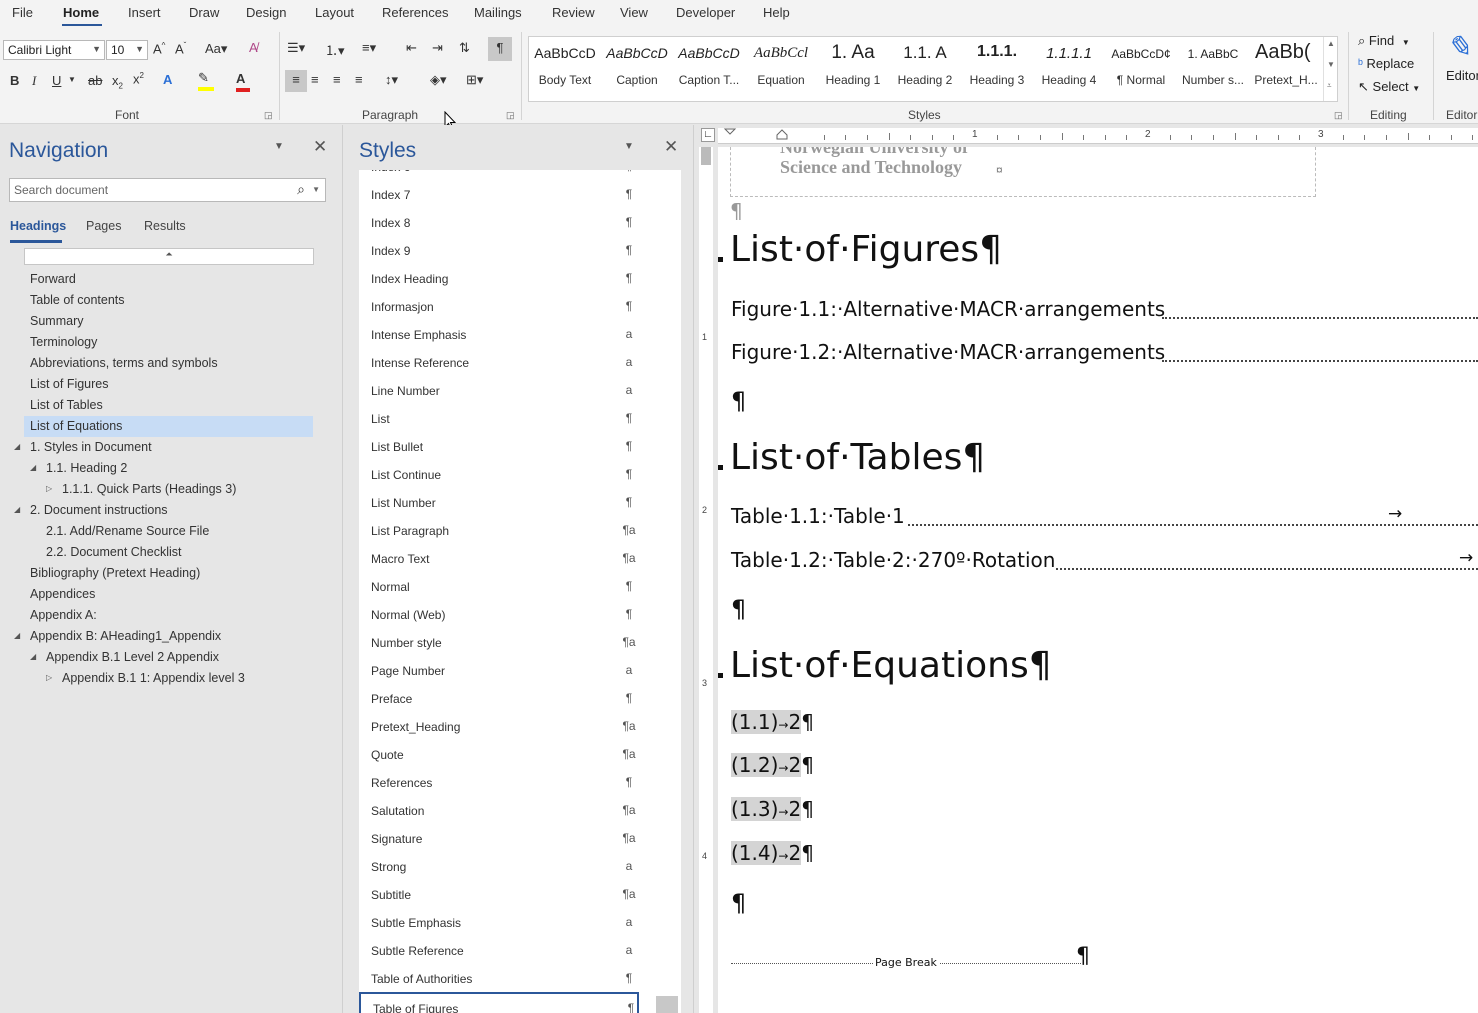  I want to click on multilevel-list-icon: ≡▾, so click(369, 48).